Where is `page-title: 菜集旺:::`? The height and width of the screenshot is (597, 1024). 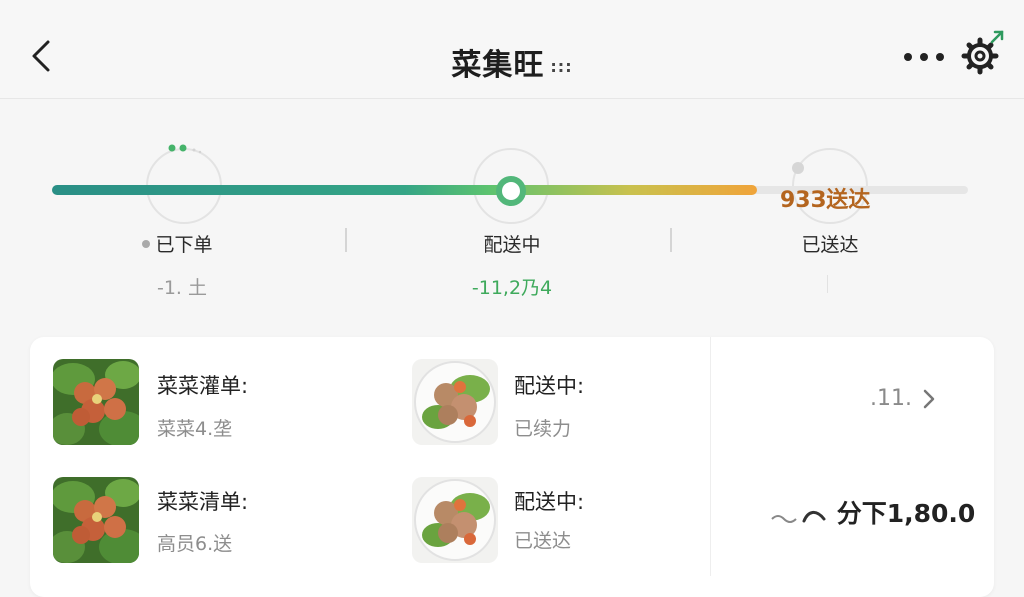
page-title: 菜集旺::: is located at coordinates (512, 62).